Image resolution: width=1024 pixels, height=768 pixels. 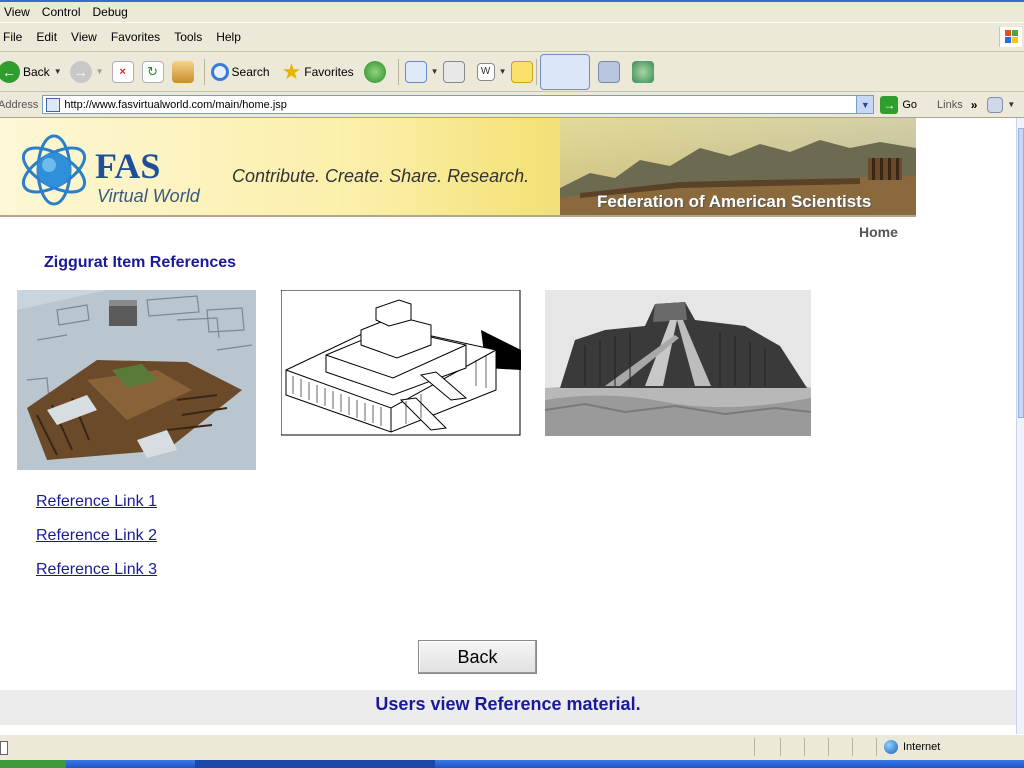 I want to click on stop-icon: ×, so click(x=122, y=71).